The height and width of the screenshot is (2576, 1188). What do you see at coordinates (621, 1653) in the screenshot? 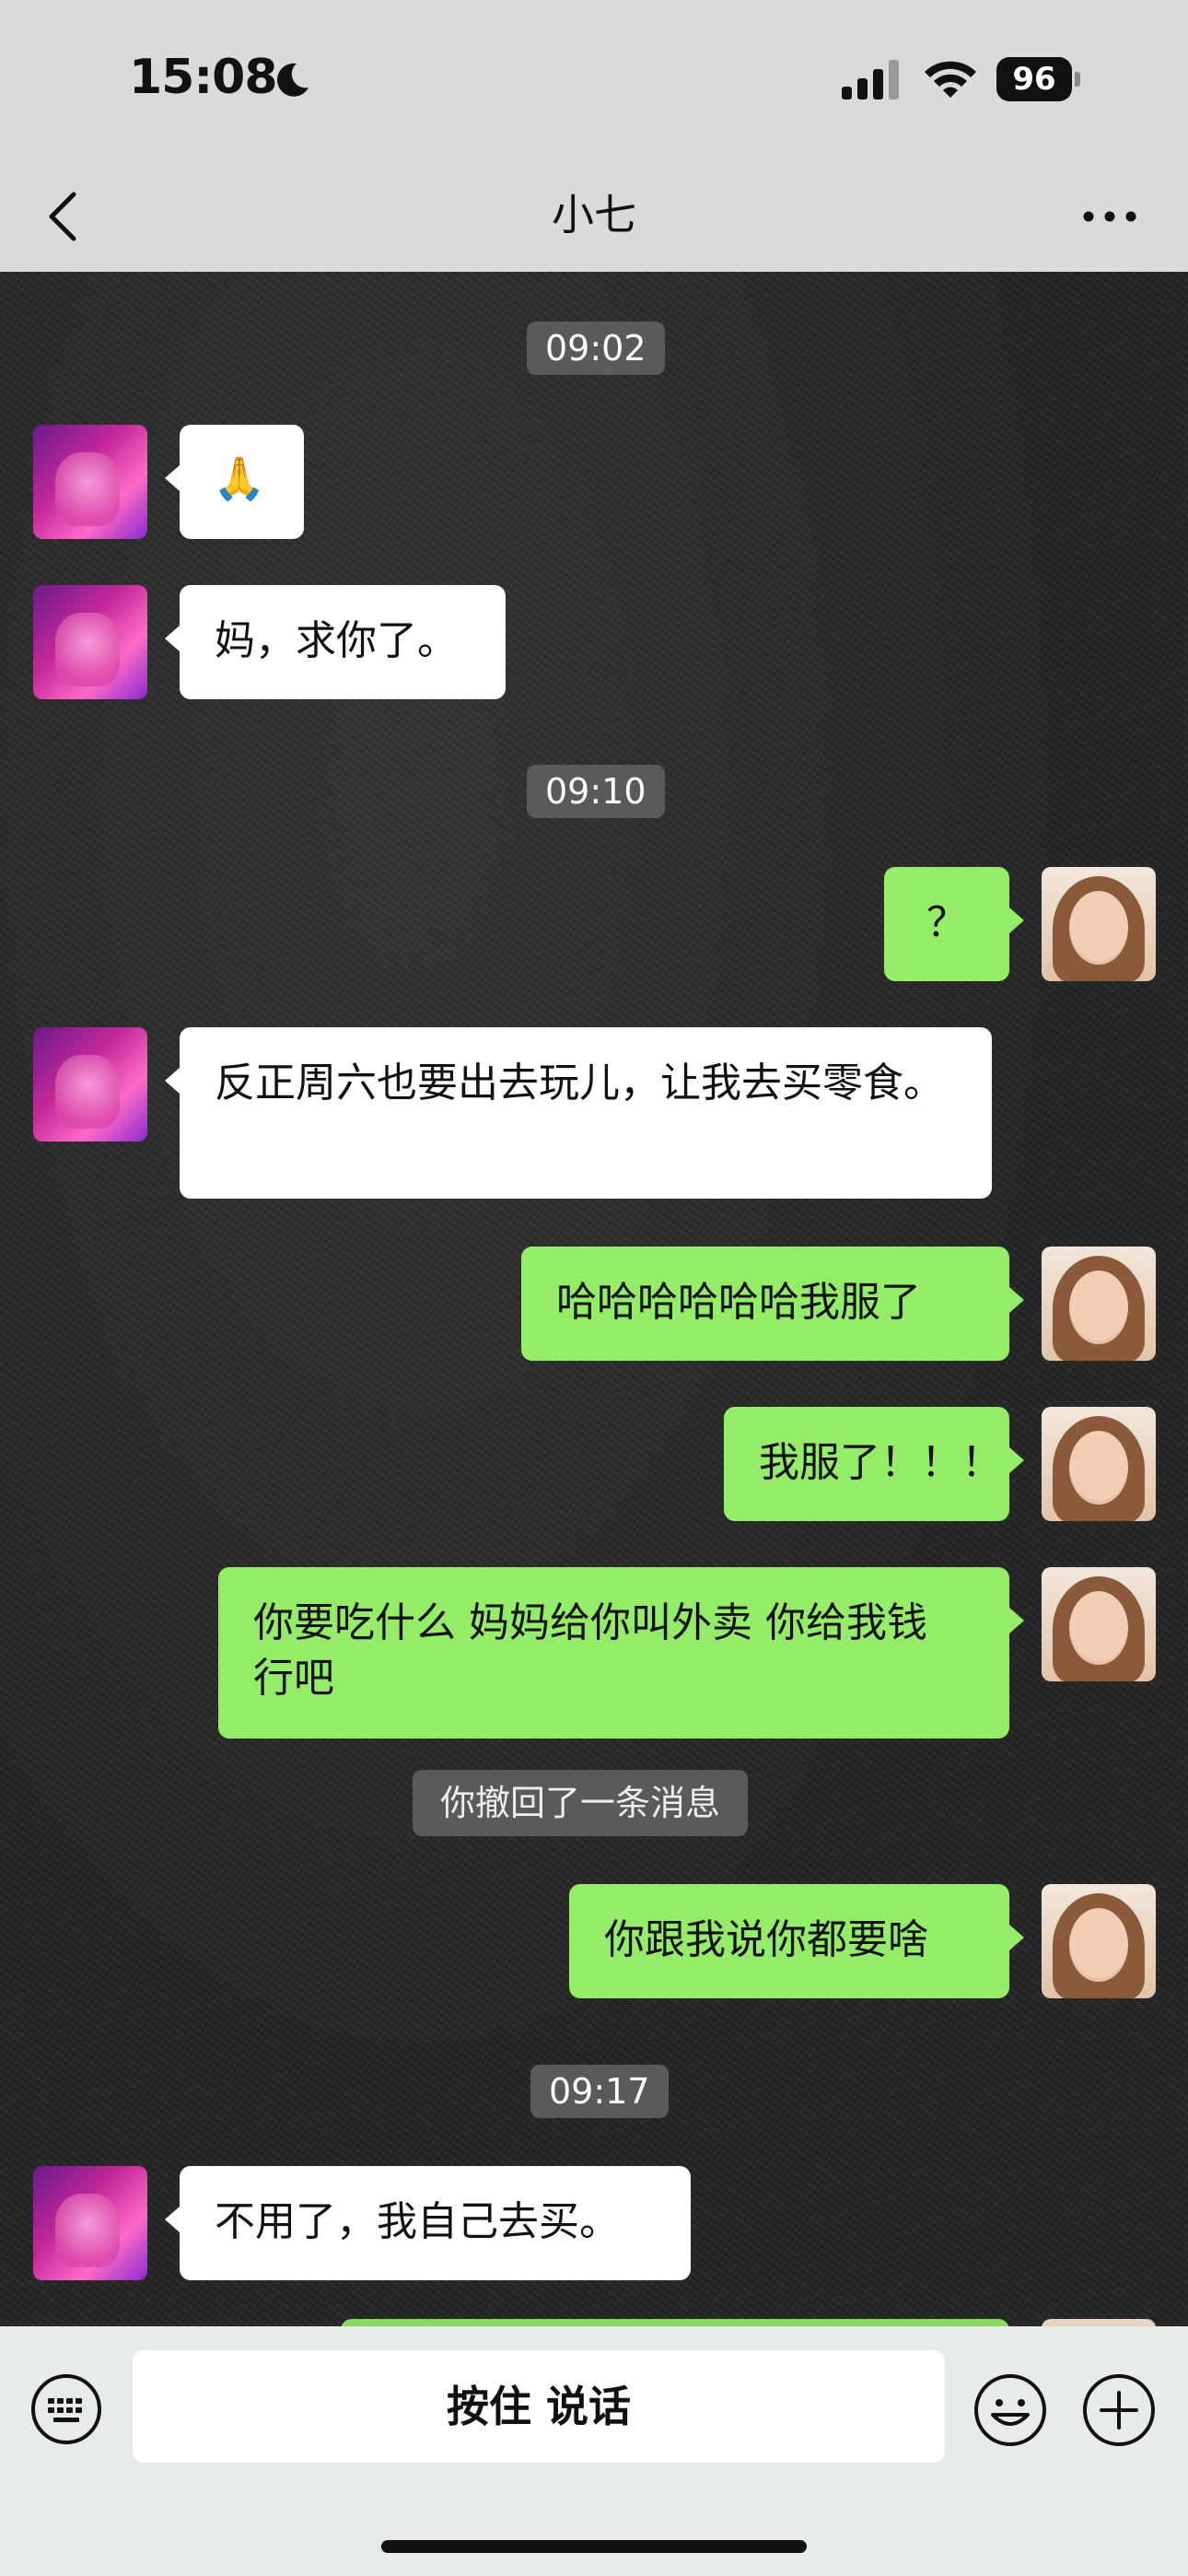
I see `message-bubble-sent: 你要吃什么 妈妈给你叫外卖 你给我钱 行吧` at bounding box center [621, 1653].